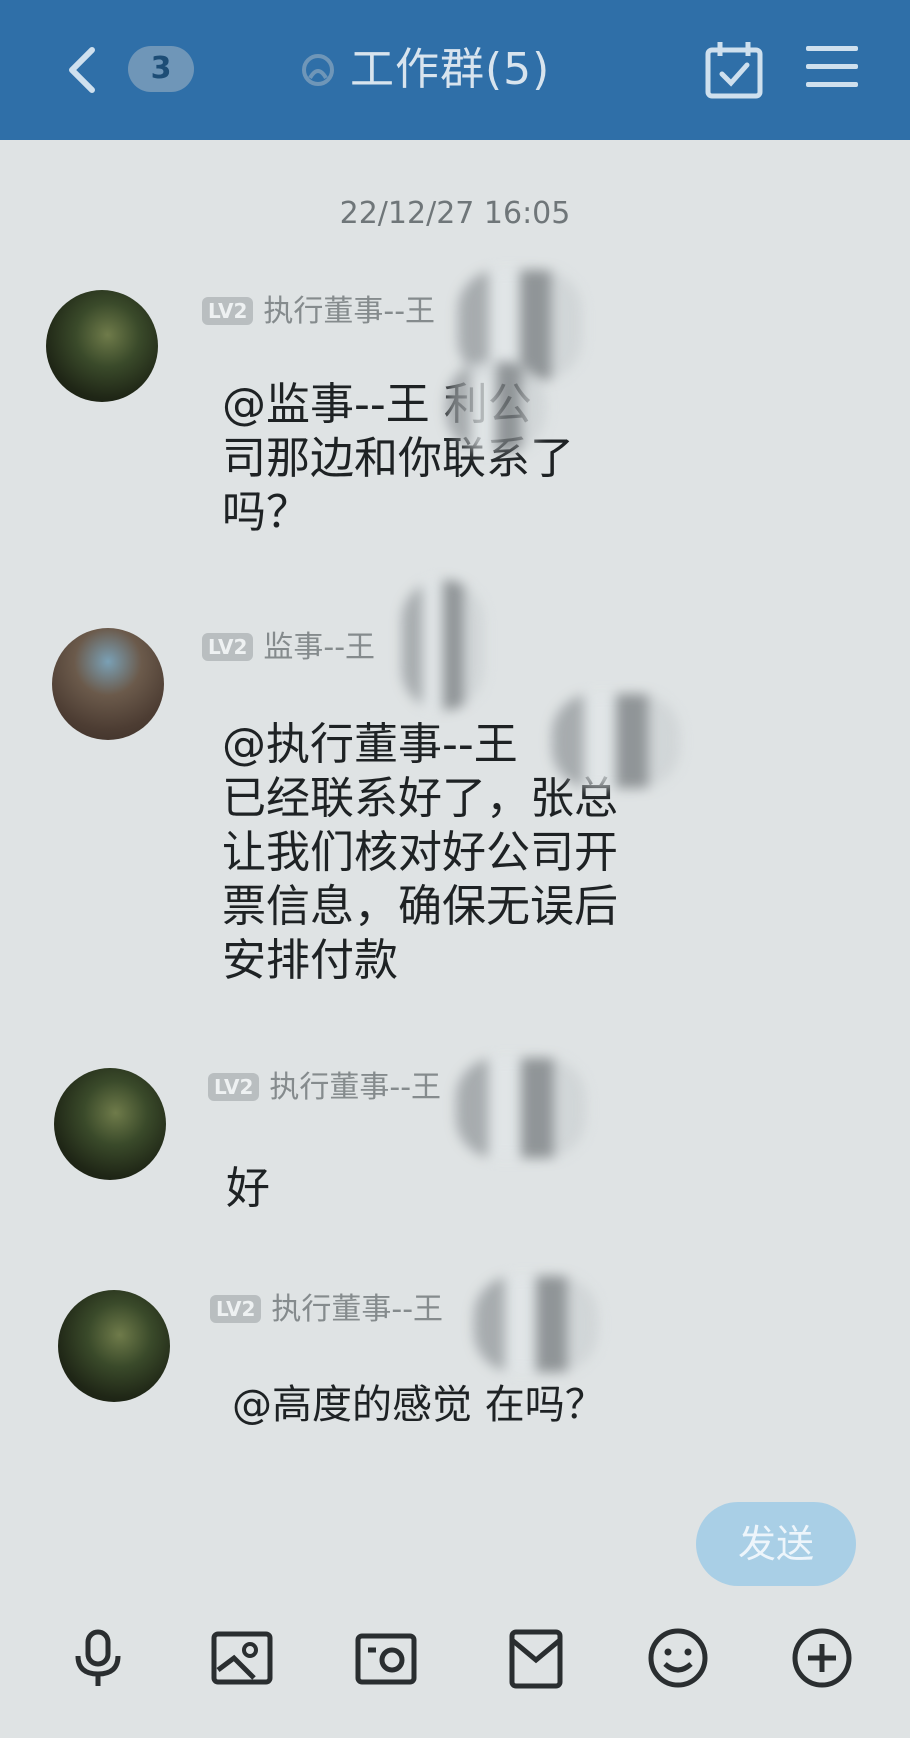  What do you see at coordinates (242, 1658) in the screenshot?
I see `image-icon` at bounding box center [242, 1658].